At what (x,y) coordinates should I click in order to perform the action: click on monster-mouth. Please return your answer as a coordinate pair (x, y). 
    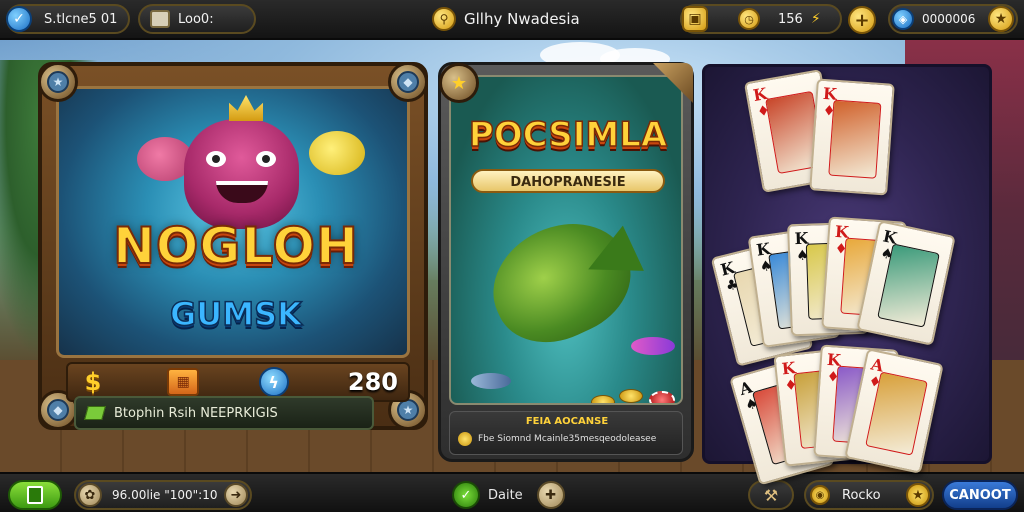
    Looking at the image, I should click on (242, 192).